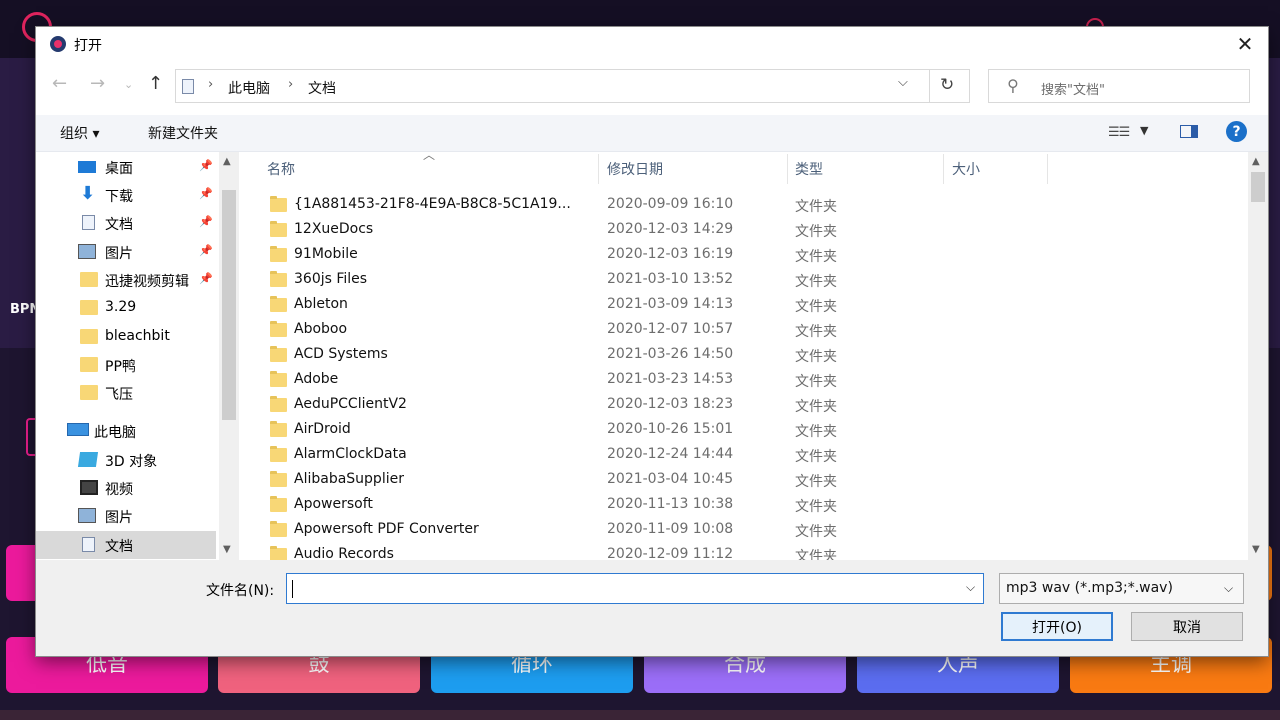 This screenshot has width=1280, height=720. I want to click on file-row: 12XueDocs2020-12-03 14:29文件夹, so click(691, 230).